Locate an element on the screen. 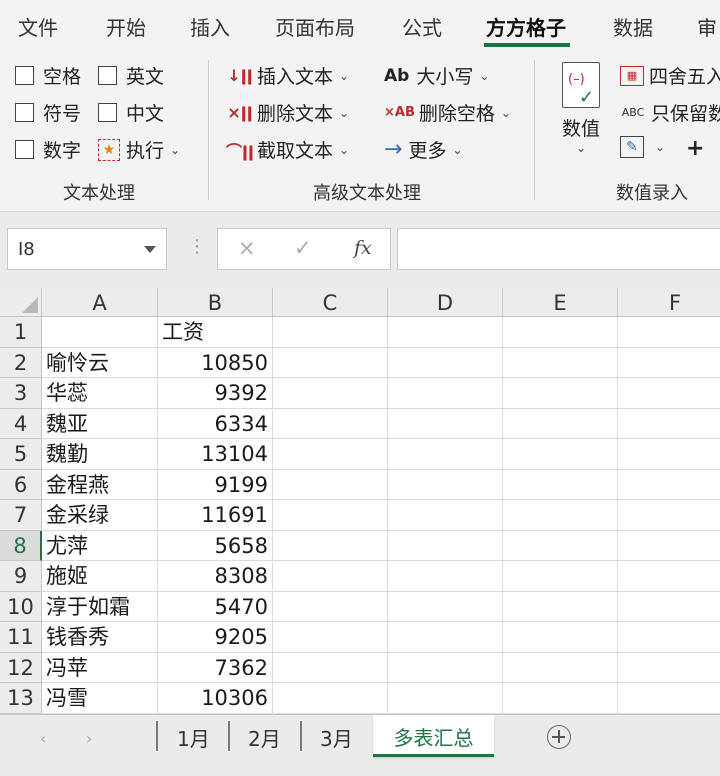 The image size is (720, 776). cell-c9 is located at coordinates (330, 576).